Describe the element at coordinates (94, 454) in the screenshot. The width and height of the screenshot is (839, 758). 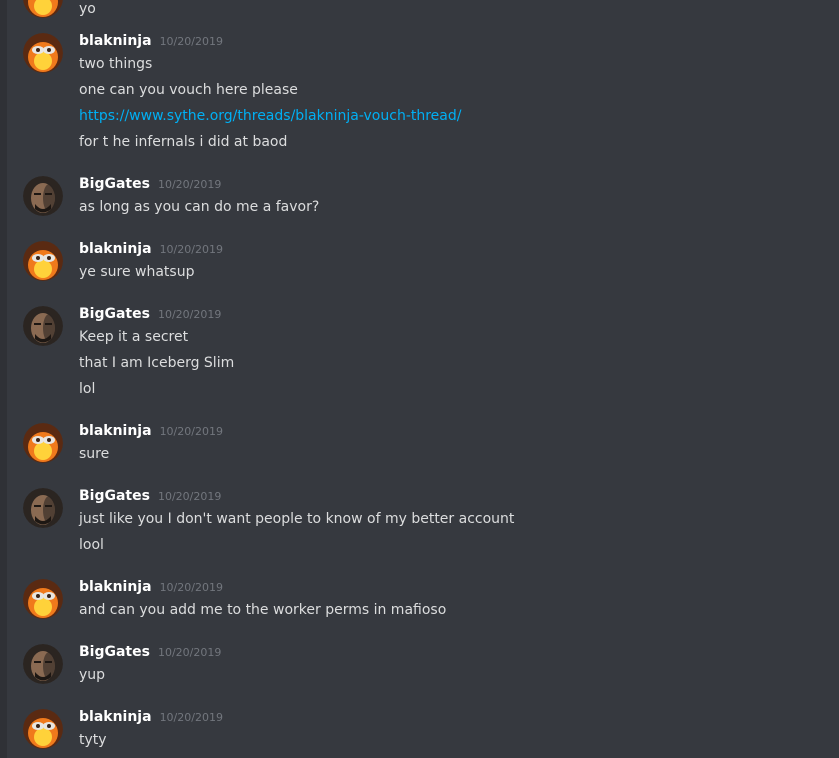
I see `message-text: sure` at that location.